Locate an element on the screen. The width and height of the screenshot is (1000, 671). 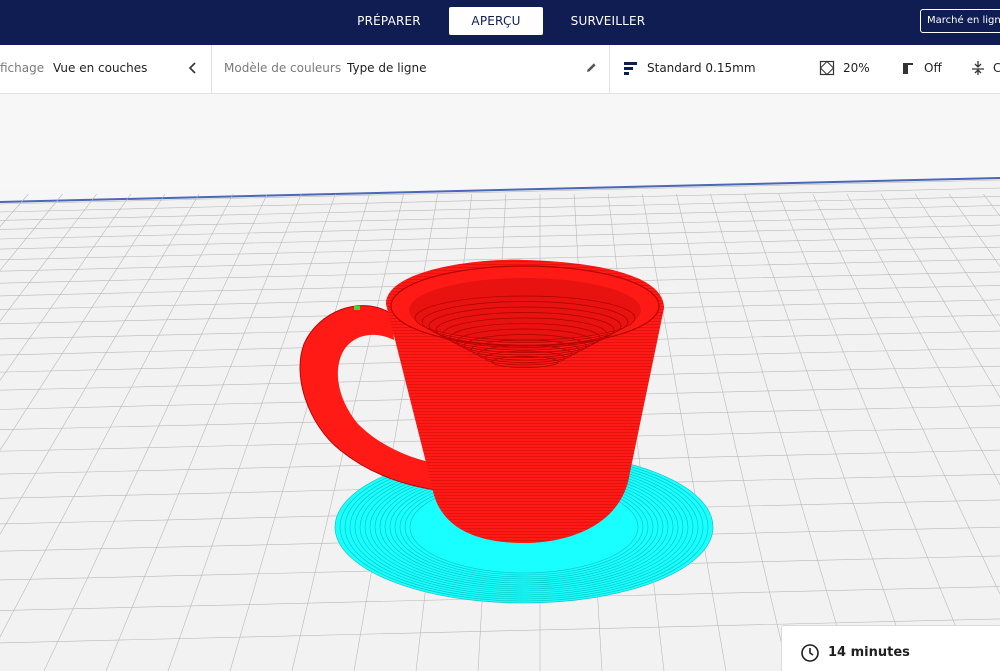
marketplace-button: Marché en ligne is located at coordinates (960, 21).